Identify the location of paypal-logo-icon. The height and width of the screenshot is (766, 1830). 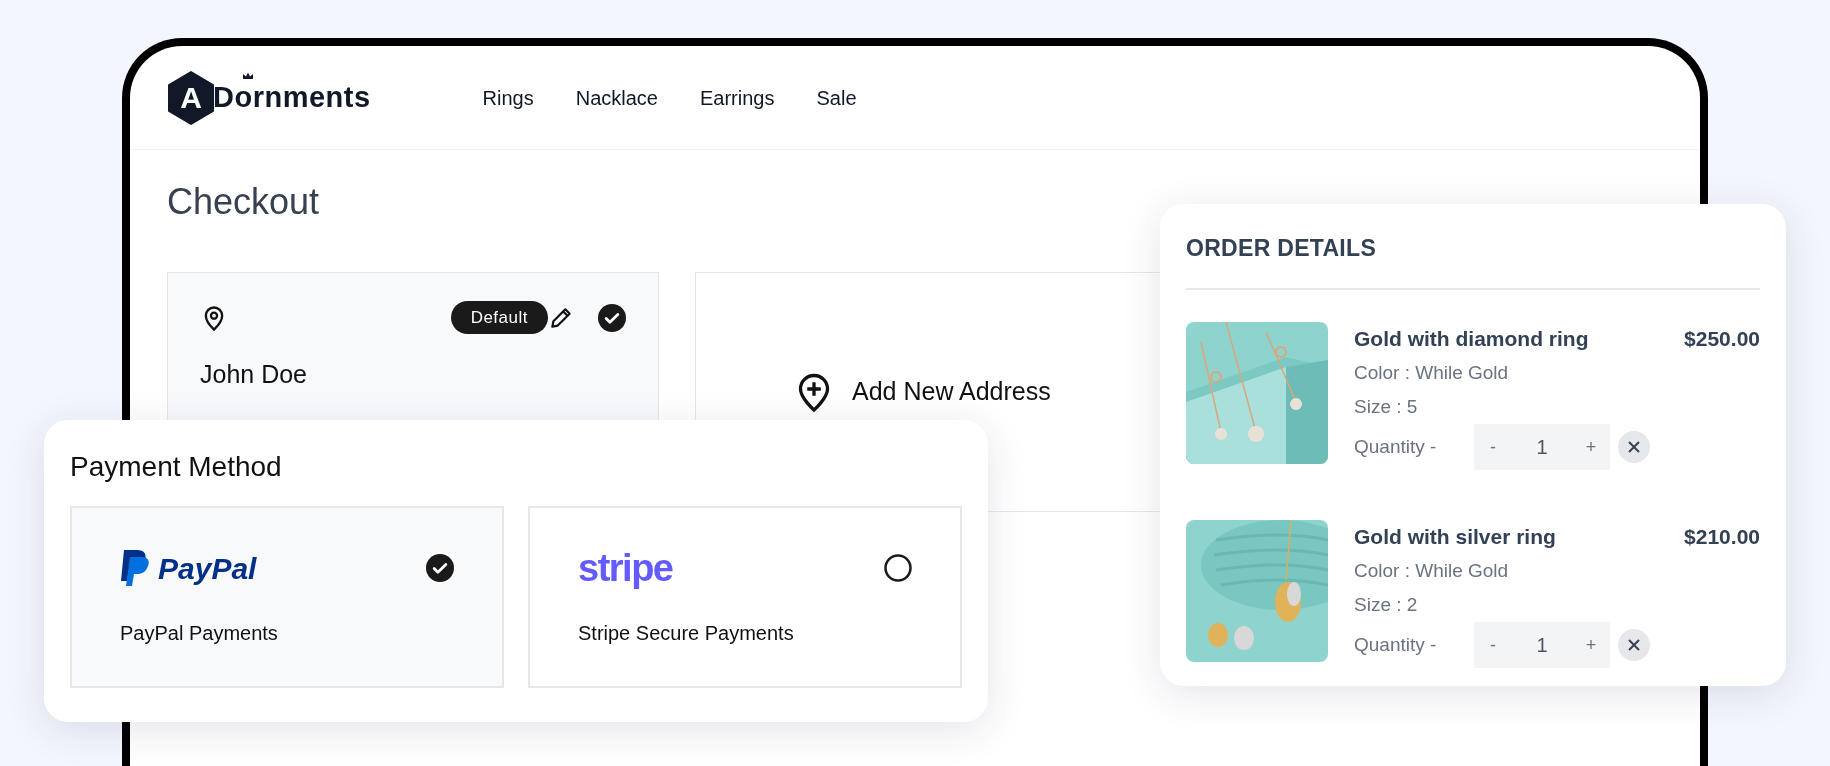
(135, 568).